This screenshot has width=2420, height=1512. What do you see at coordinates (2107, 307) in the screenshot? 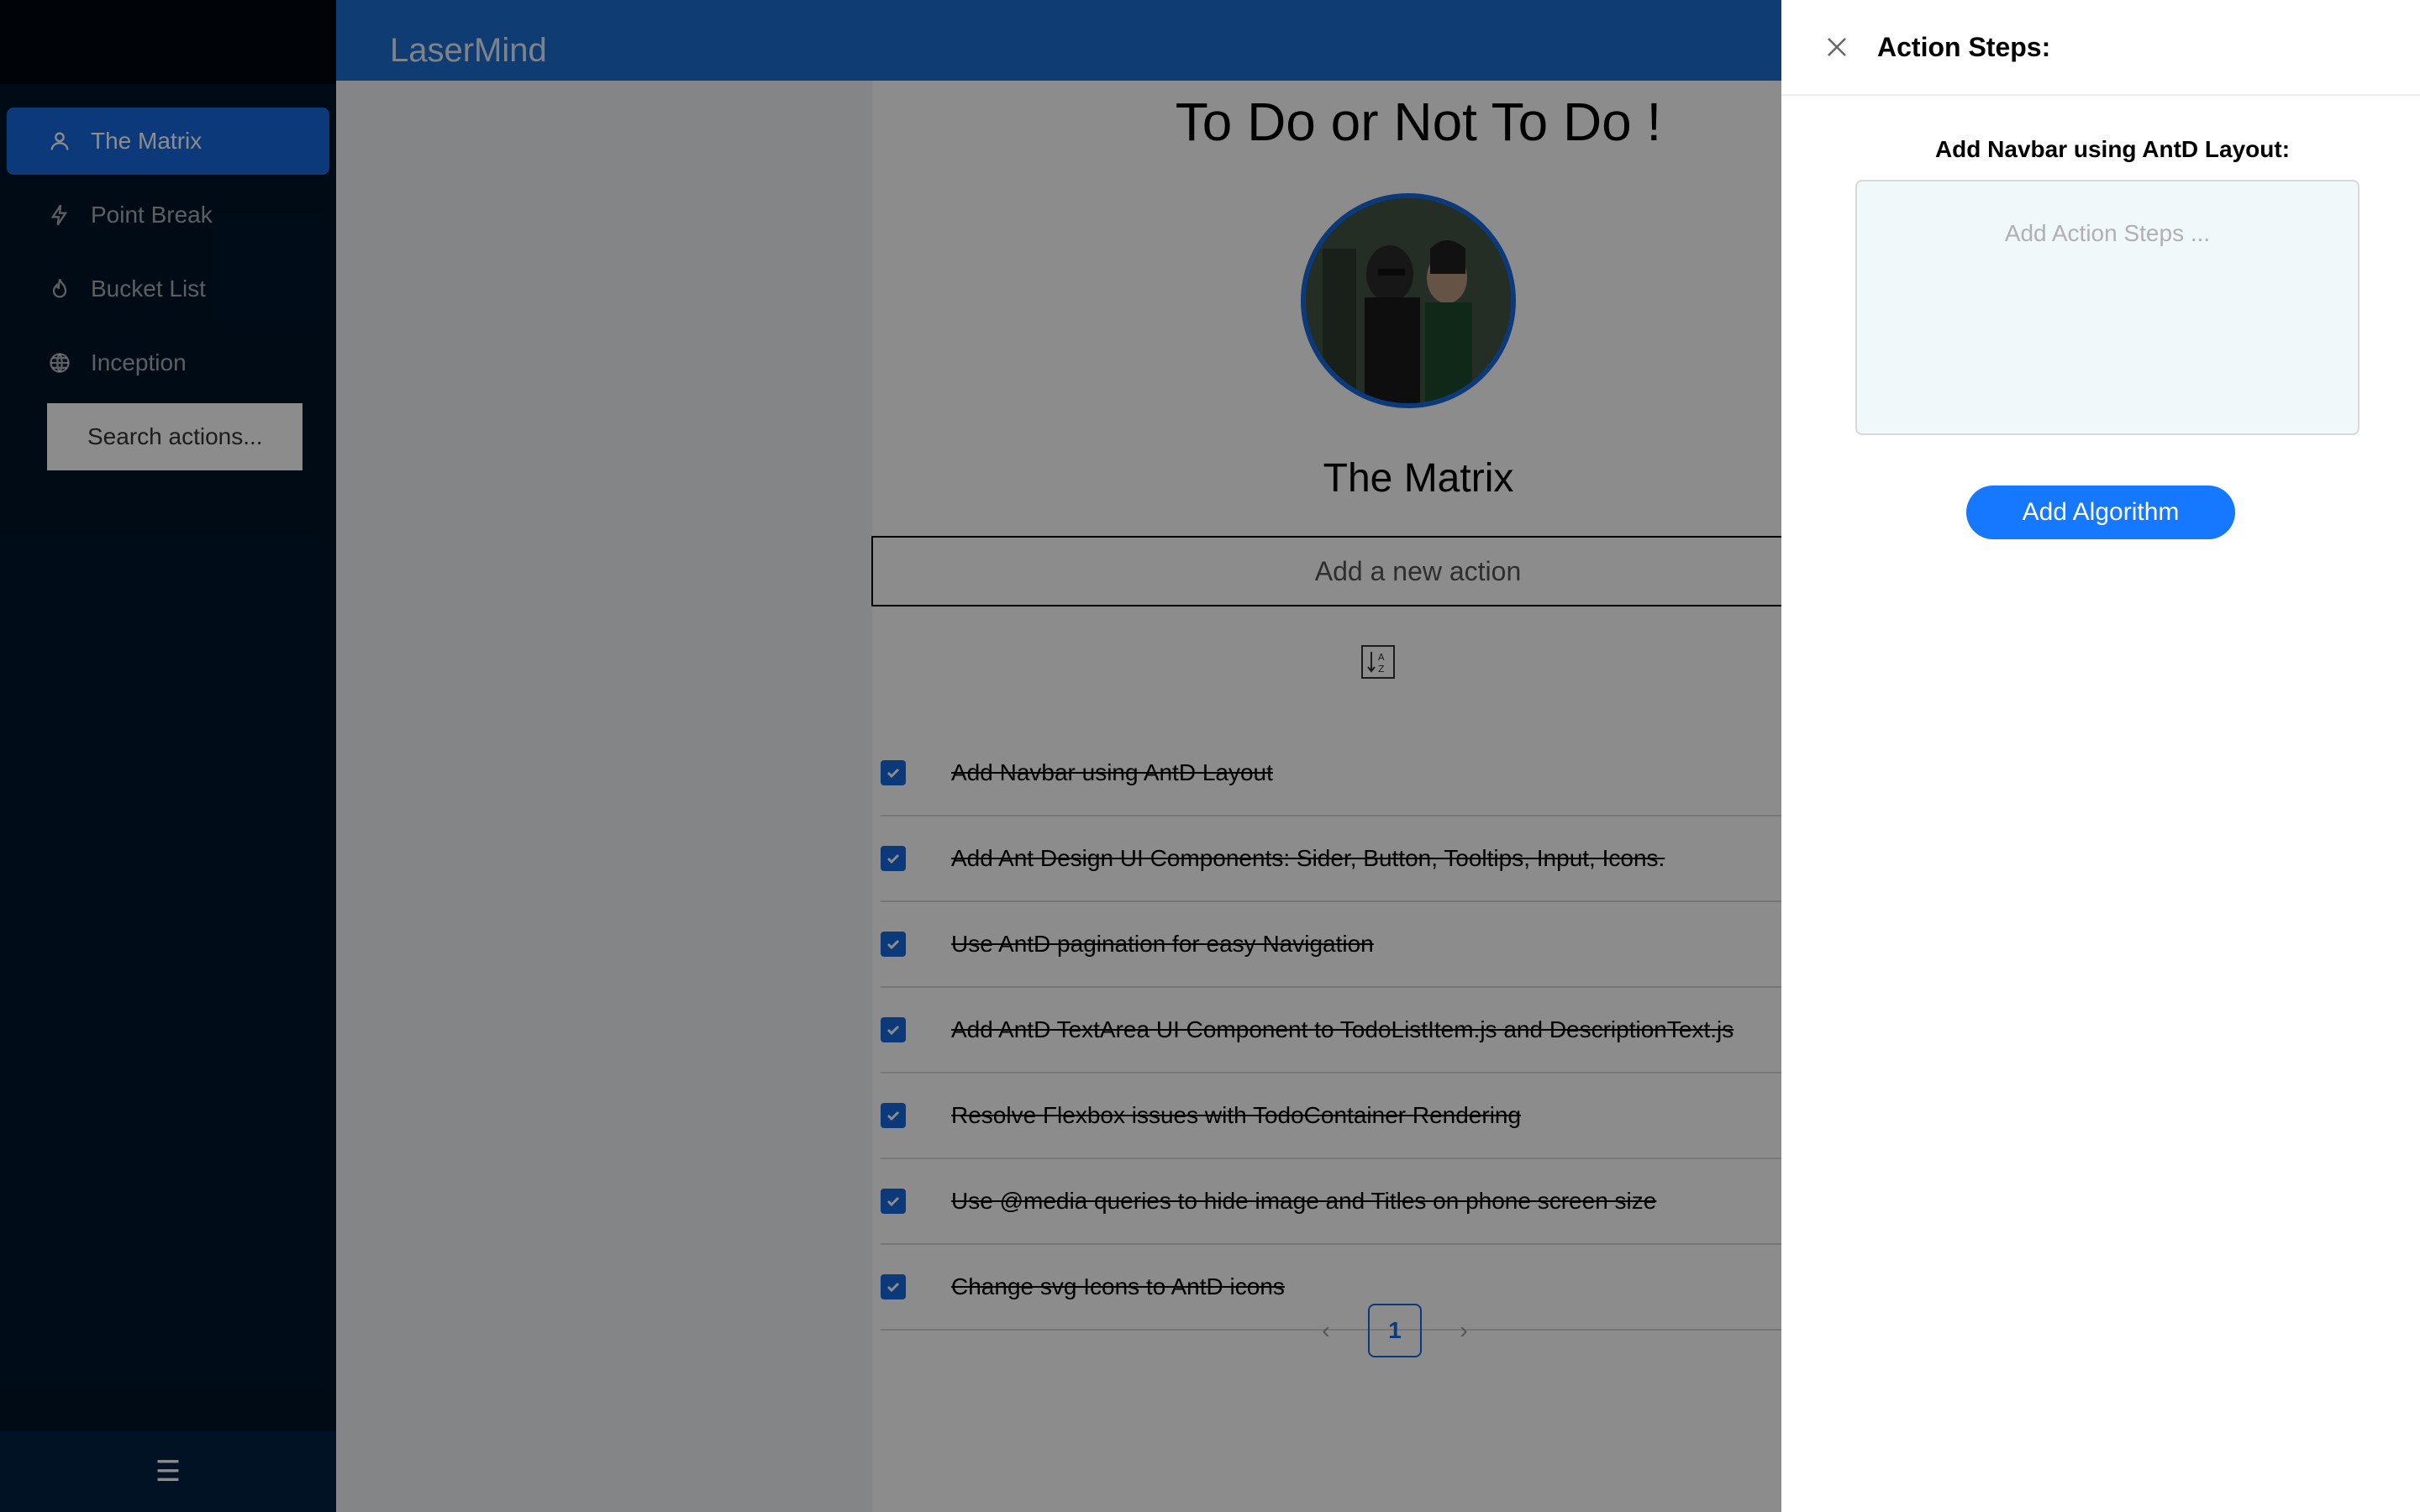
I see `action-steps-textarea` at bounding box center [2107, 307].